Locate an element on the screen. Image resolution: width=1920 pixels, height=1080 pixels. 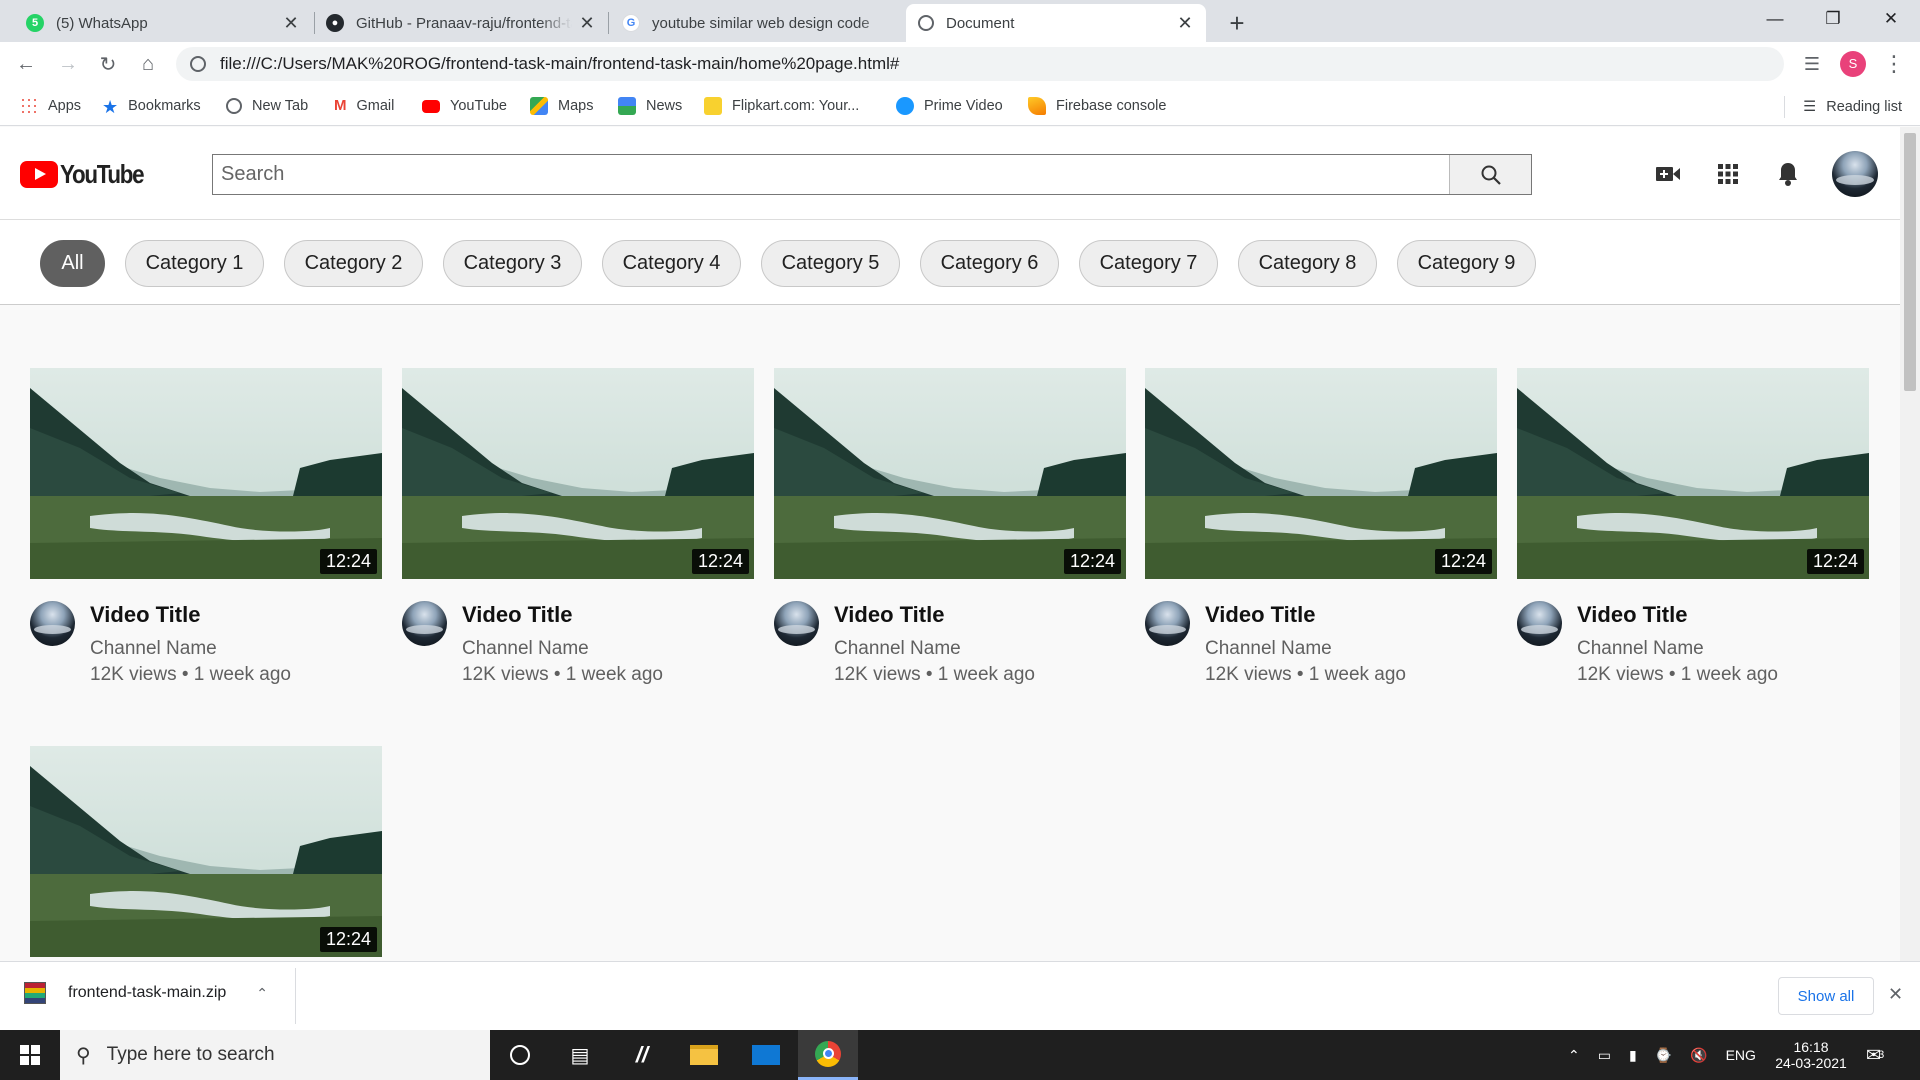
close-window-button: ✕ is located at coordinates (1891, 19).